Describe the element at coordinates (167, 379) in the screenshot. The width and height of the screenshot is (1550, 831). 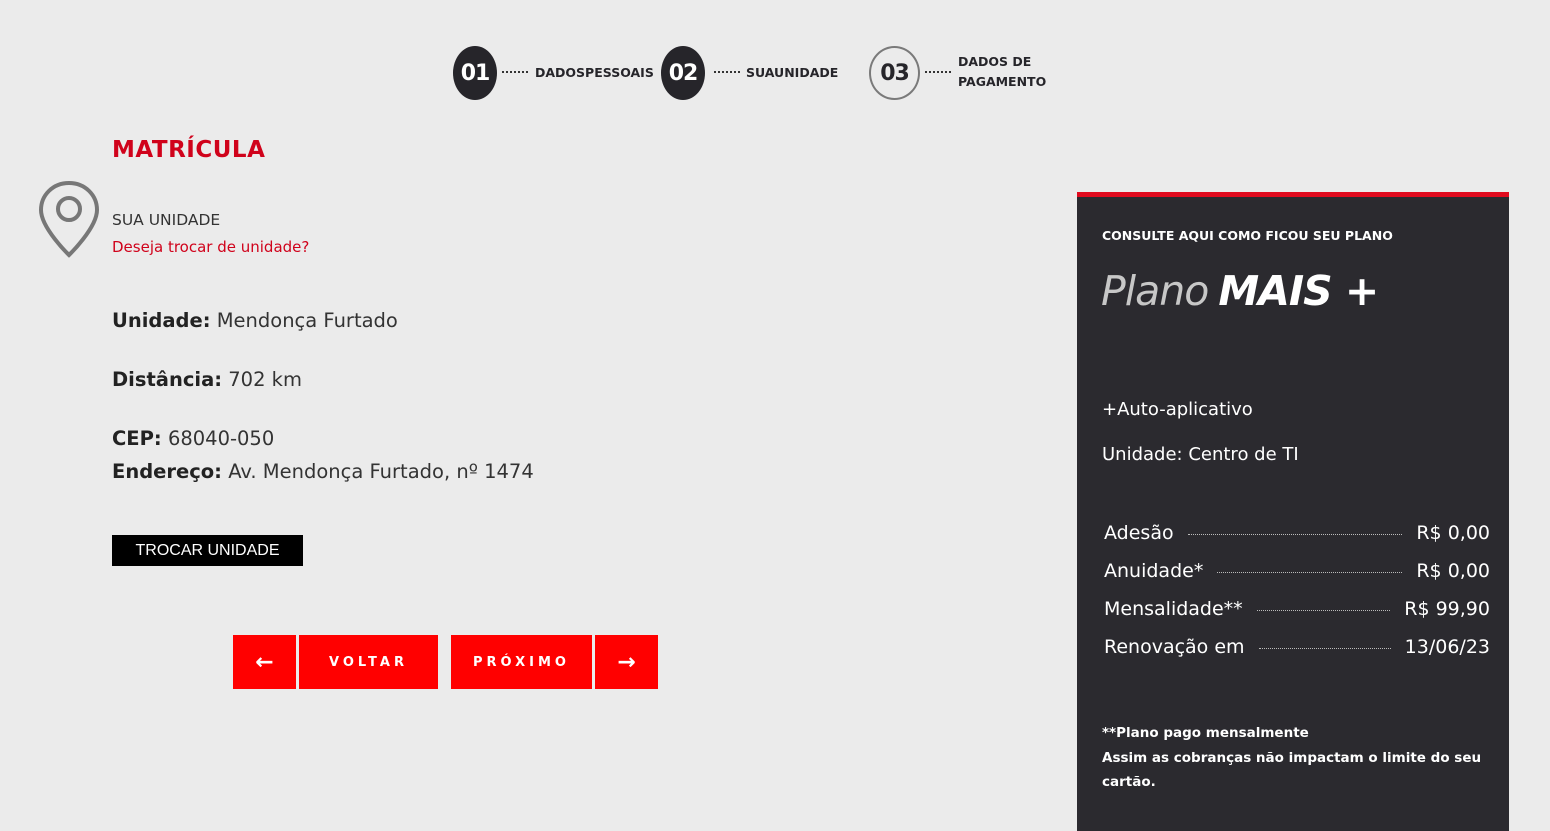
I see `distance-label: Distância:` at that location.